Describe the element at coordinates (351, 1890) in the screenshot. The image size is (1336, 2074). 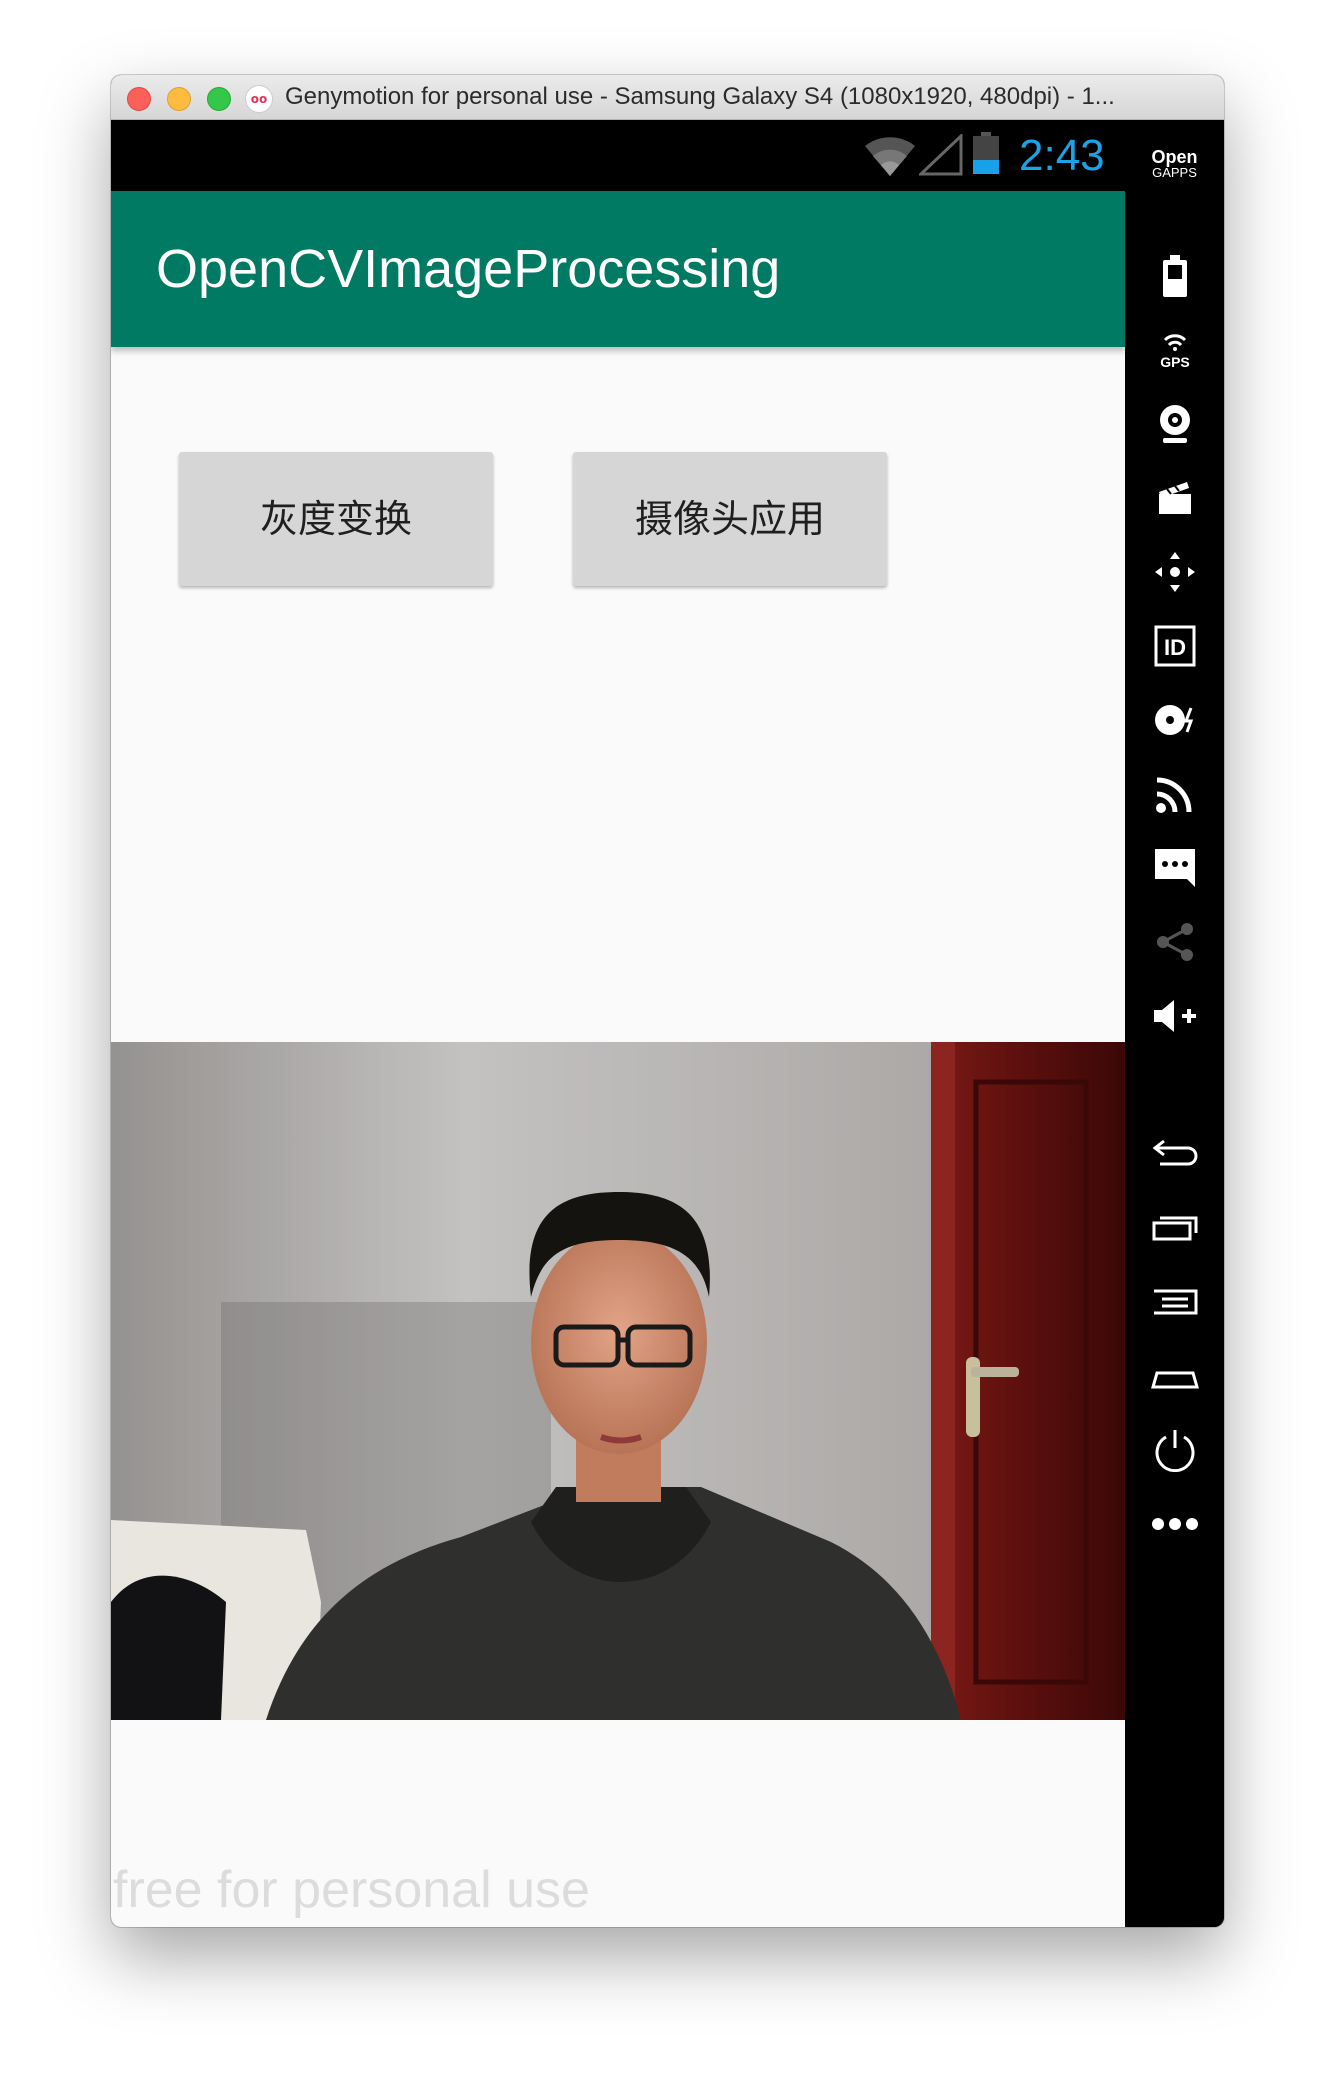
I see `watermark-text: free for personal use` at that location.